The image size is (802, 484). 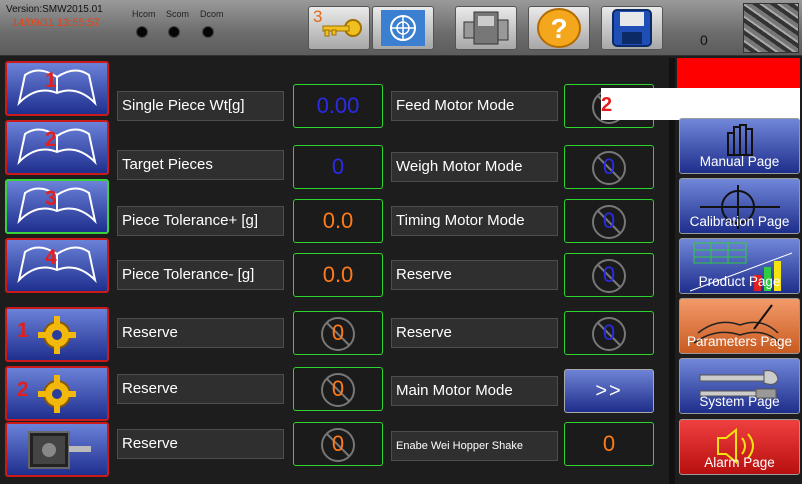 What do you see at coordinates (474, 106) in the screenshot?
I see `param-label-feed-motor-mode: Feed Motor Mode` at bounding box center [474, 106].